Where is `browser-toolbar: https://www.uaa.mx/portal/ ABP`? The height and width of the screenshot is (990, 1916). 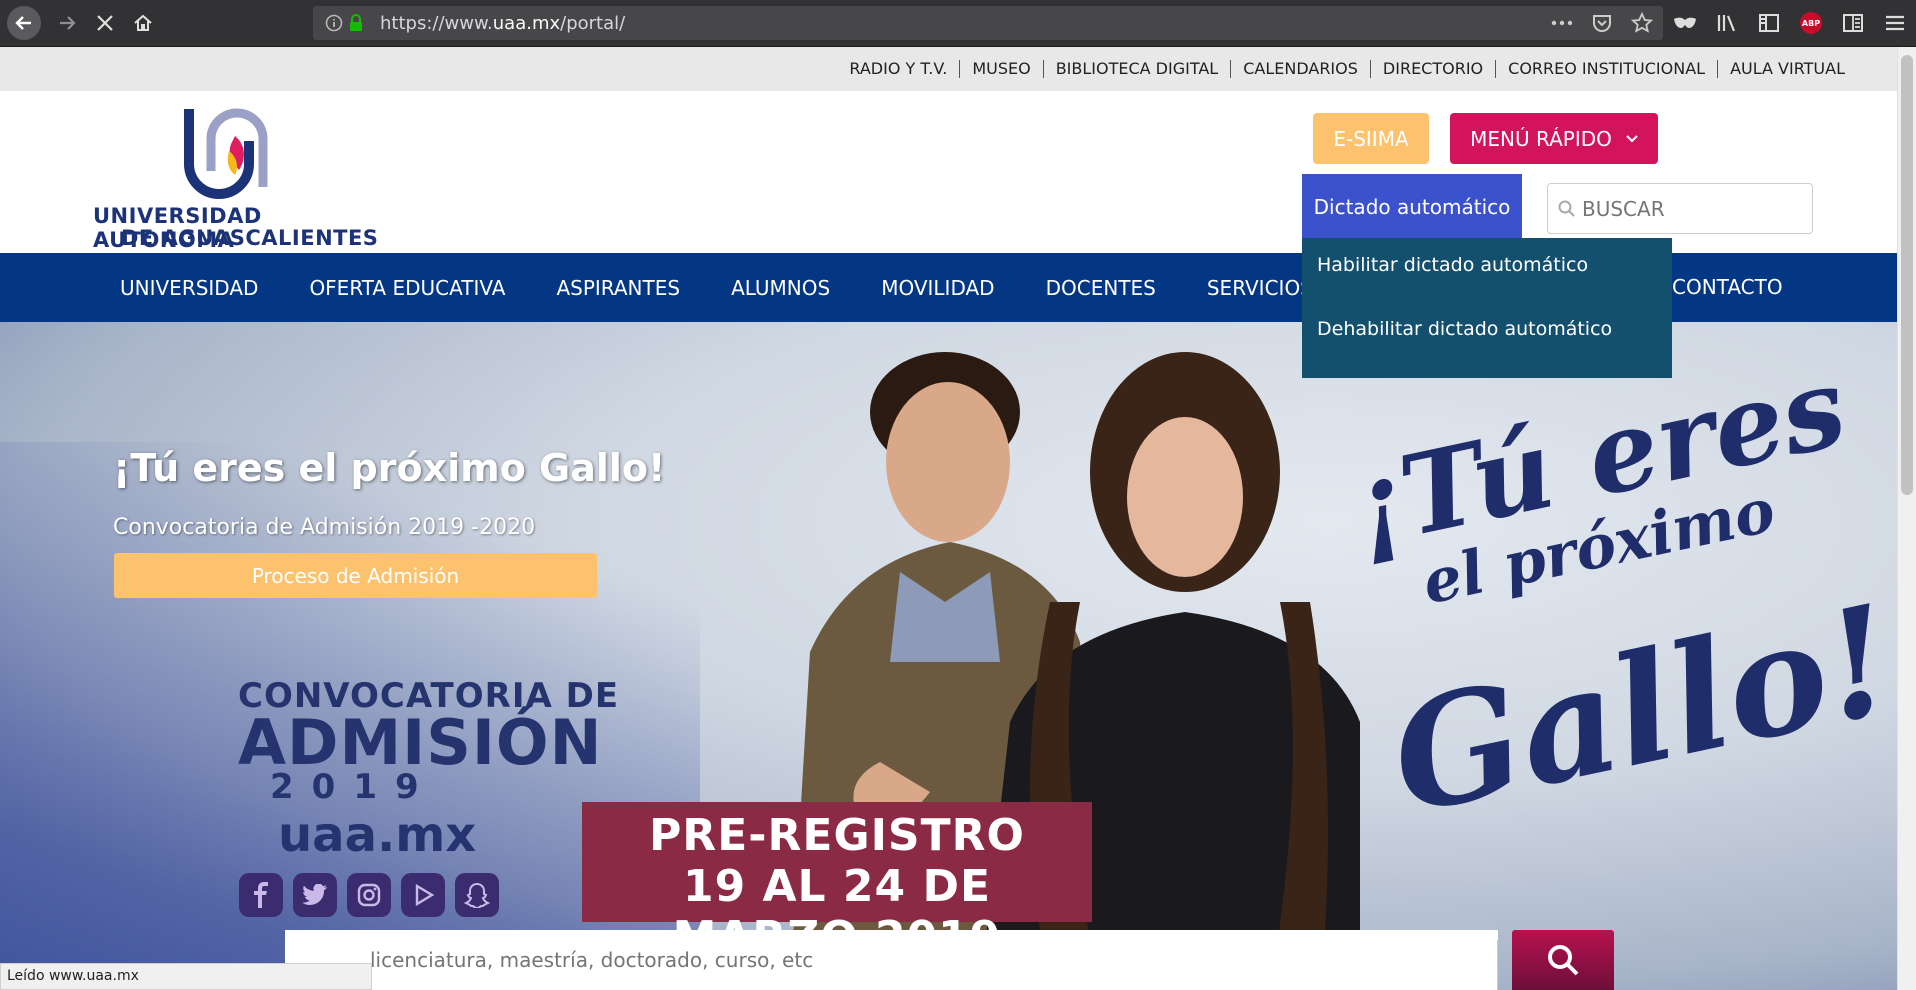
browser-toolbar: https://www.uaa.mx/portal/ ABP is located at coordinates (958, 23).